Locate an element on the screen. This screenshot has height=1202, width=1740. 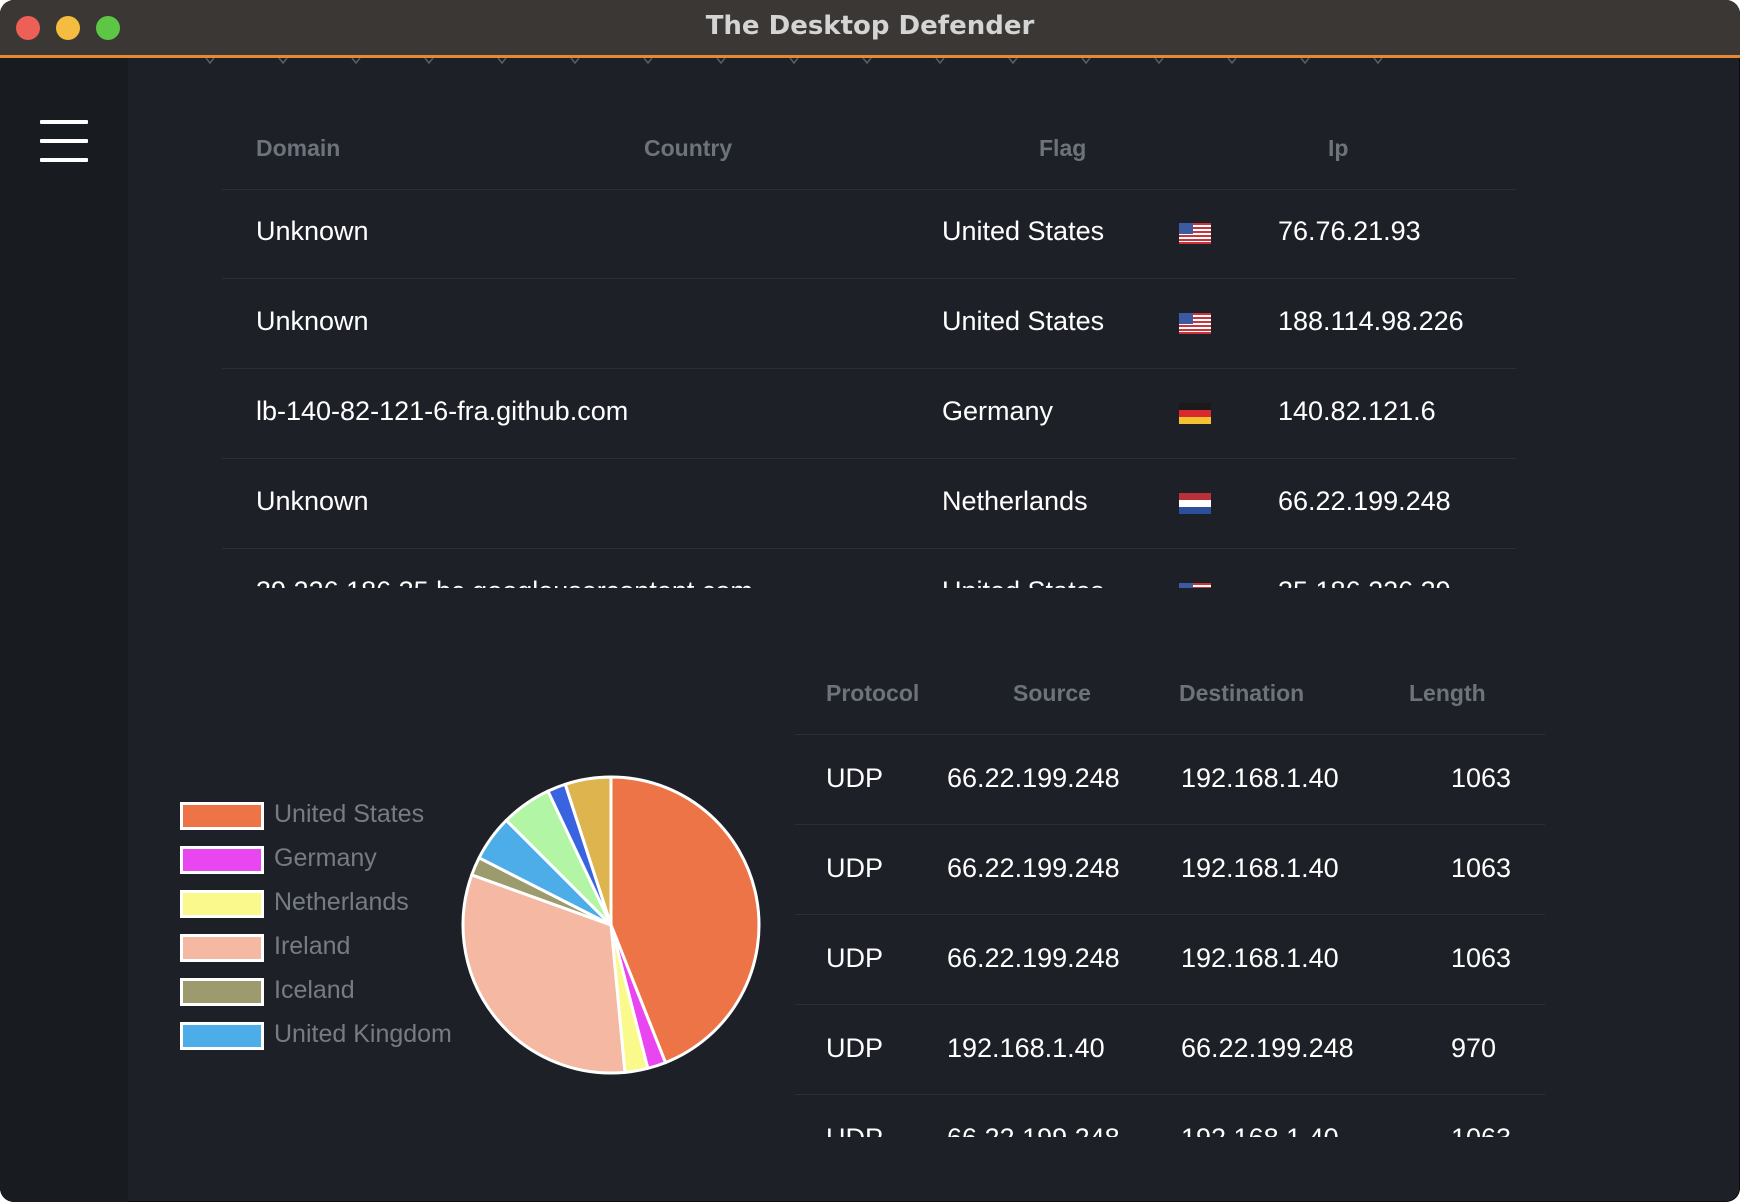
legend-item: United States is located at coordinates (325, 815).